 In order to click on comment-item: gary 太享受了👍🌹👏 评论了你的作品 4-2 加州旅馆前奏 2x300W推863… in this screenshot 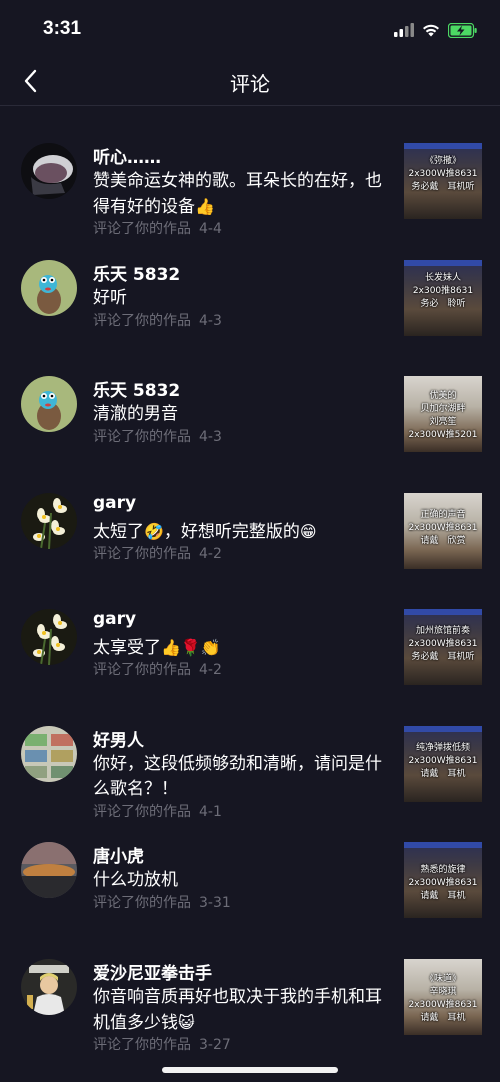, I will do `click(250, 631)`.